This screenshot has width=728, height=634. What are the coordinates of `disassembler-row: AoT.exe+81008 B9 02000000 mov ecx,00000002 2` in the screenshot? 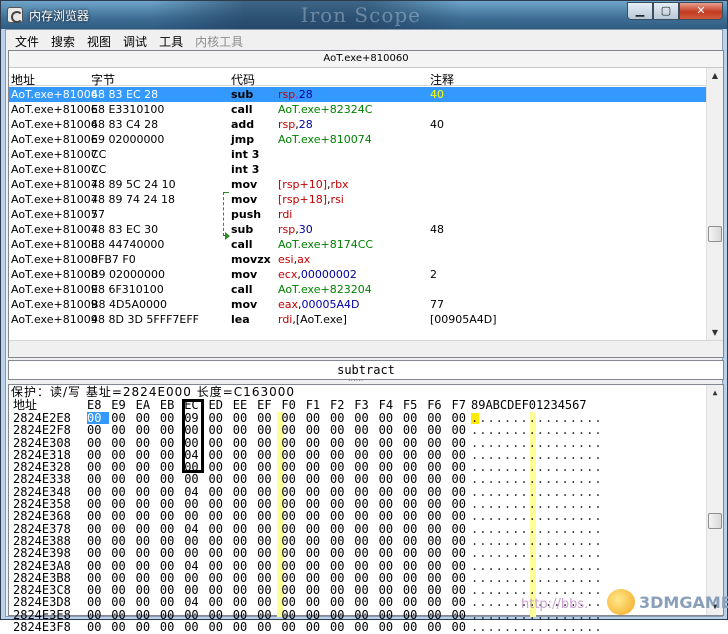 It's located at (358, 274).